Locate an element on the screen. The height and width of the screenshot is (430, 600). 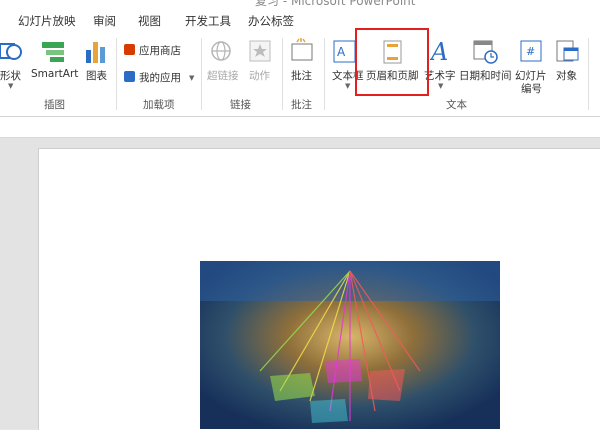
store-label: 应用商店 is located at coordinates (160, 51).